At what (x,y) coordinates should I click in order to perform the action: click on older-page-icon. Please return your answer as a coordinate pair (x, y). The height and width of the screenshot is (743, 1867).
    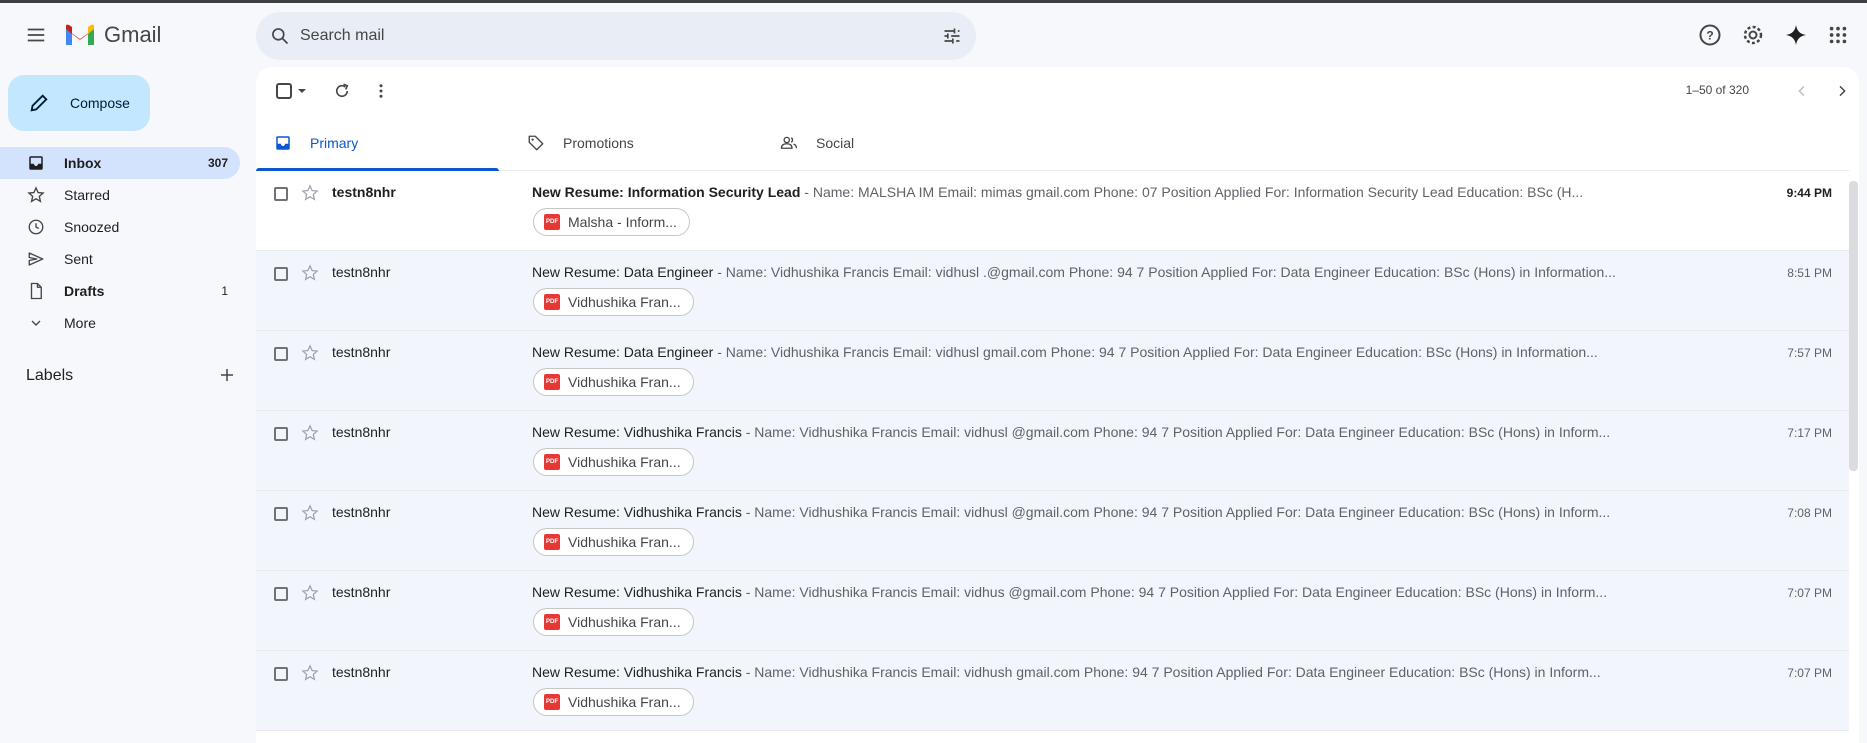
    Looking at the image, I should click on (1840, 91).